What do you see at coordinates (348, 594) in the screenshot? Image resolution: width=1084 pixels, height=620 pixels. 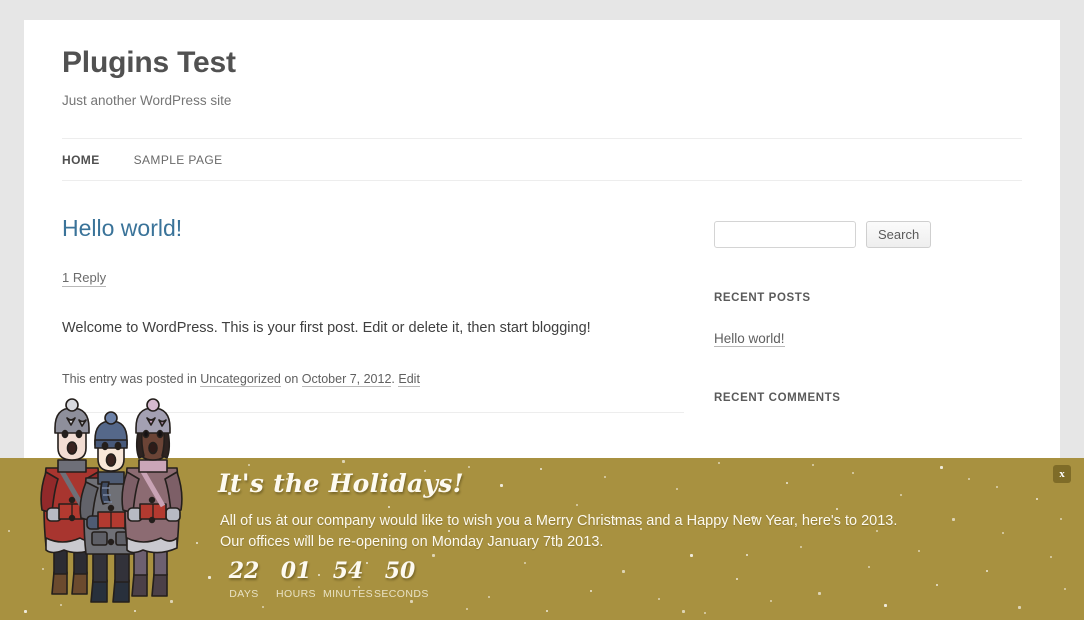 I see `countdown-label-minutes: Minutes` at bounding box center [348, 594].